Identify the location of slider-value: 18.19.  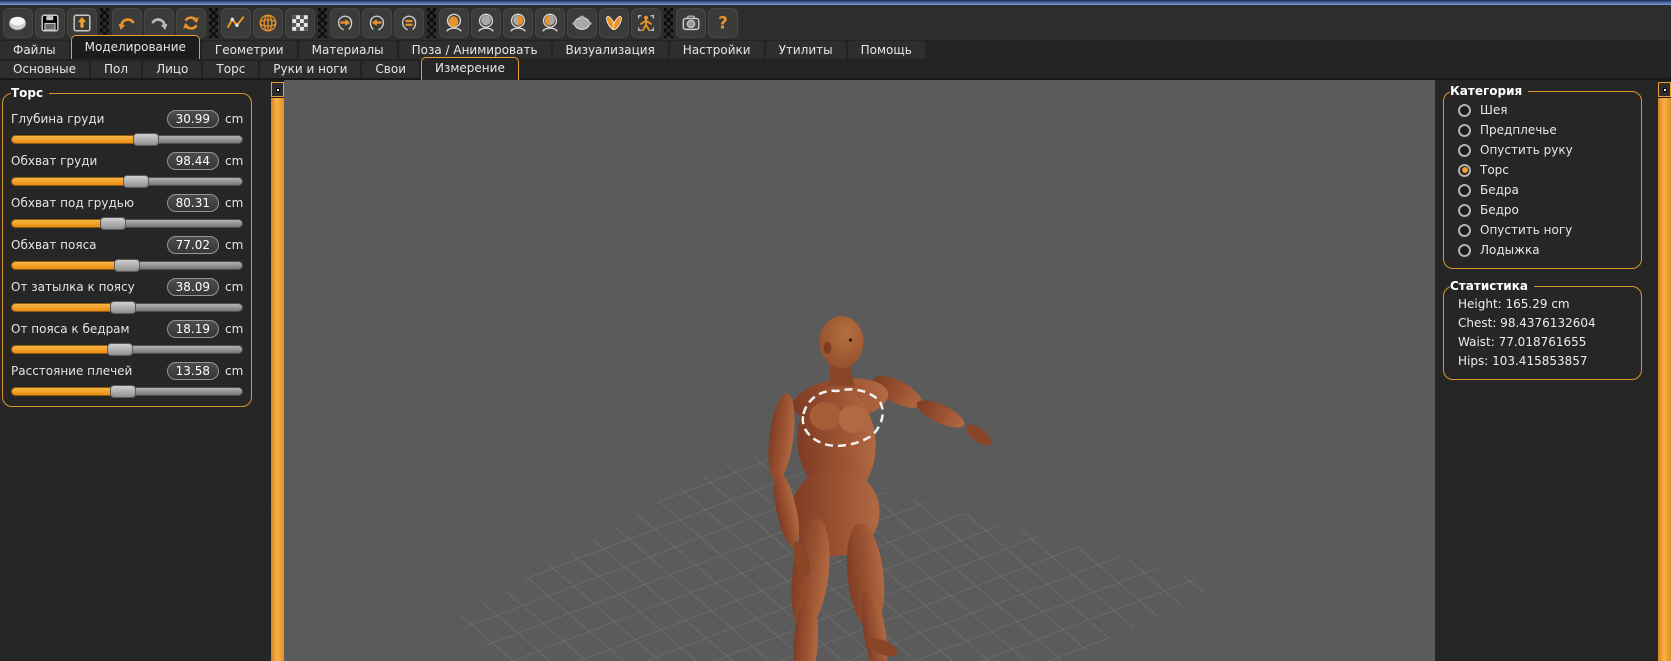
(192, 329).